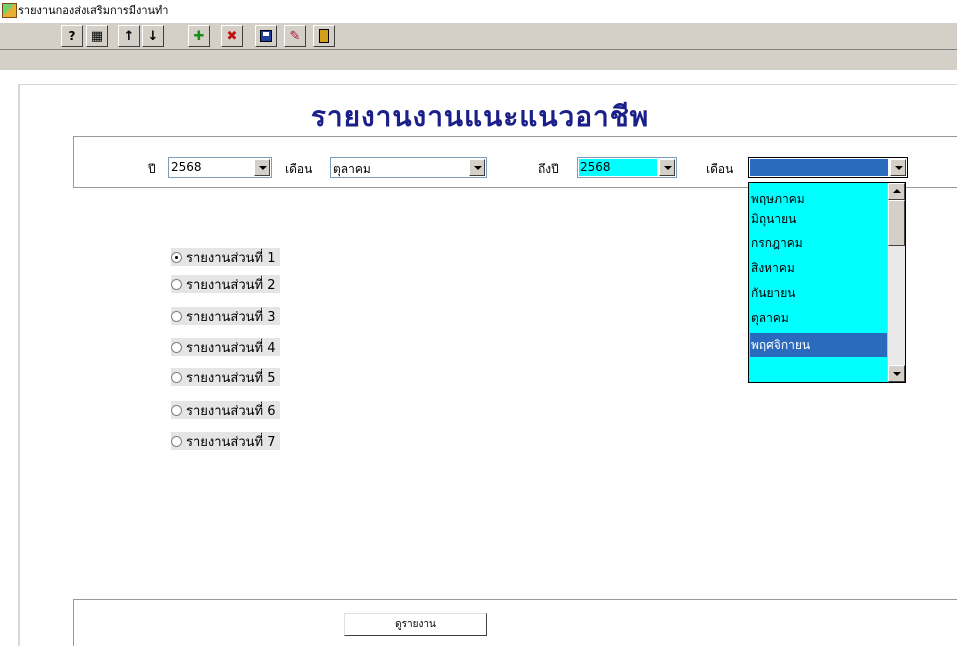 The image size is (957, 646). I want to click on month-select-value: ตุลาคม, so click(352, 169).